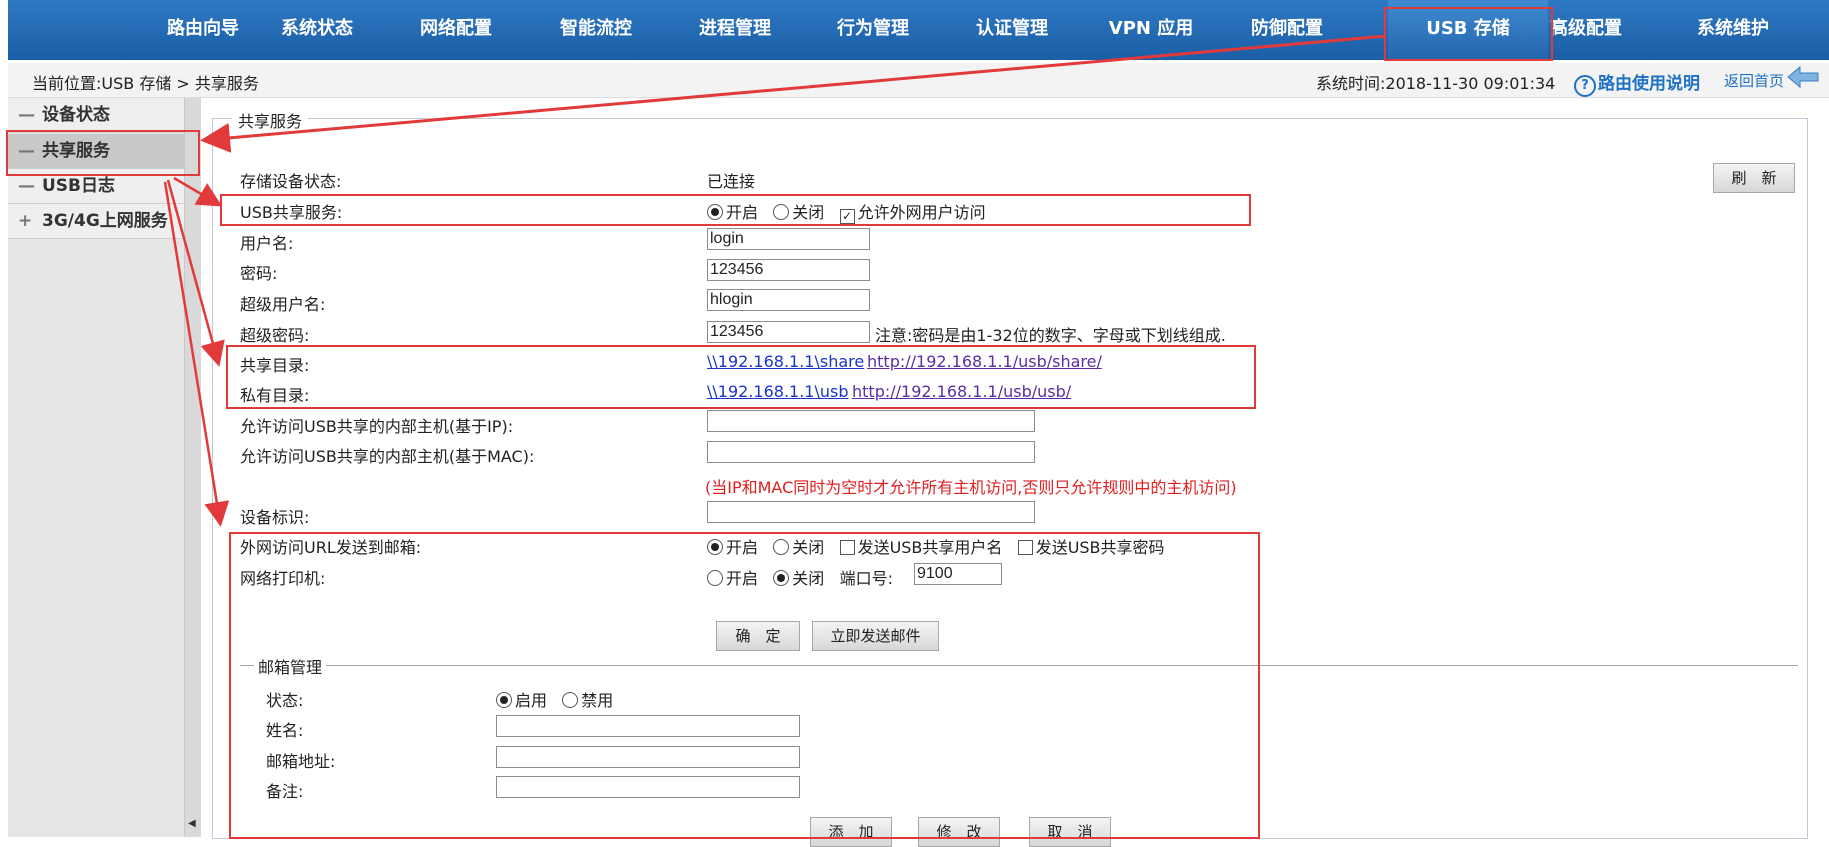 Image resolution: width=1829 pixels, height=847 pixels. What do you see at coordinates (195, 273) in the screenshot?
I see `arrow-to-directories` at bounding box center [195, 273].